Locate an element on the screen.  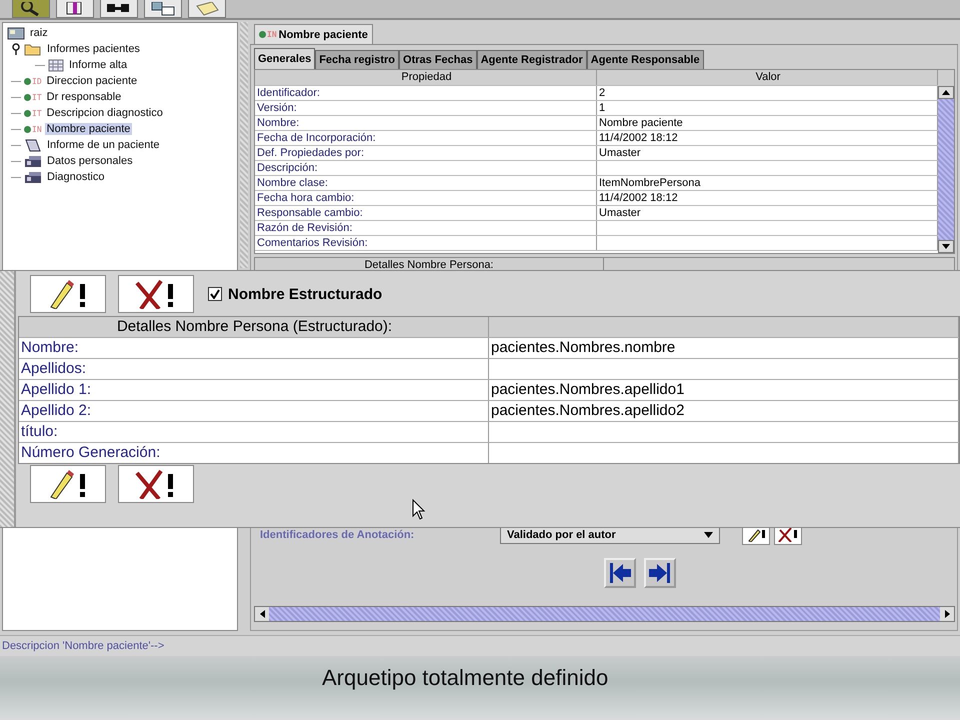
table-cell: Def. Propiedades por: is located at coordinates (426, 153).